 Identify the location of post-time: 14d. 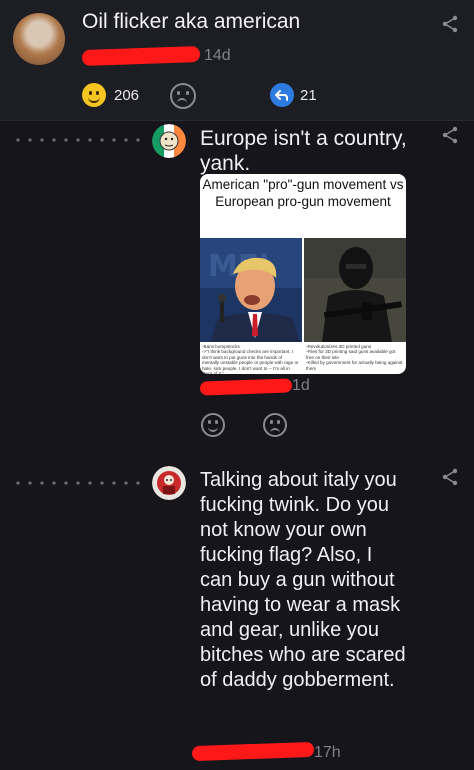
(217, 55).